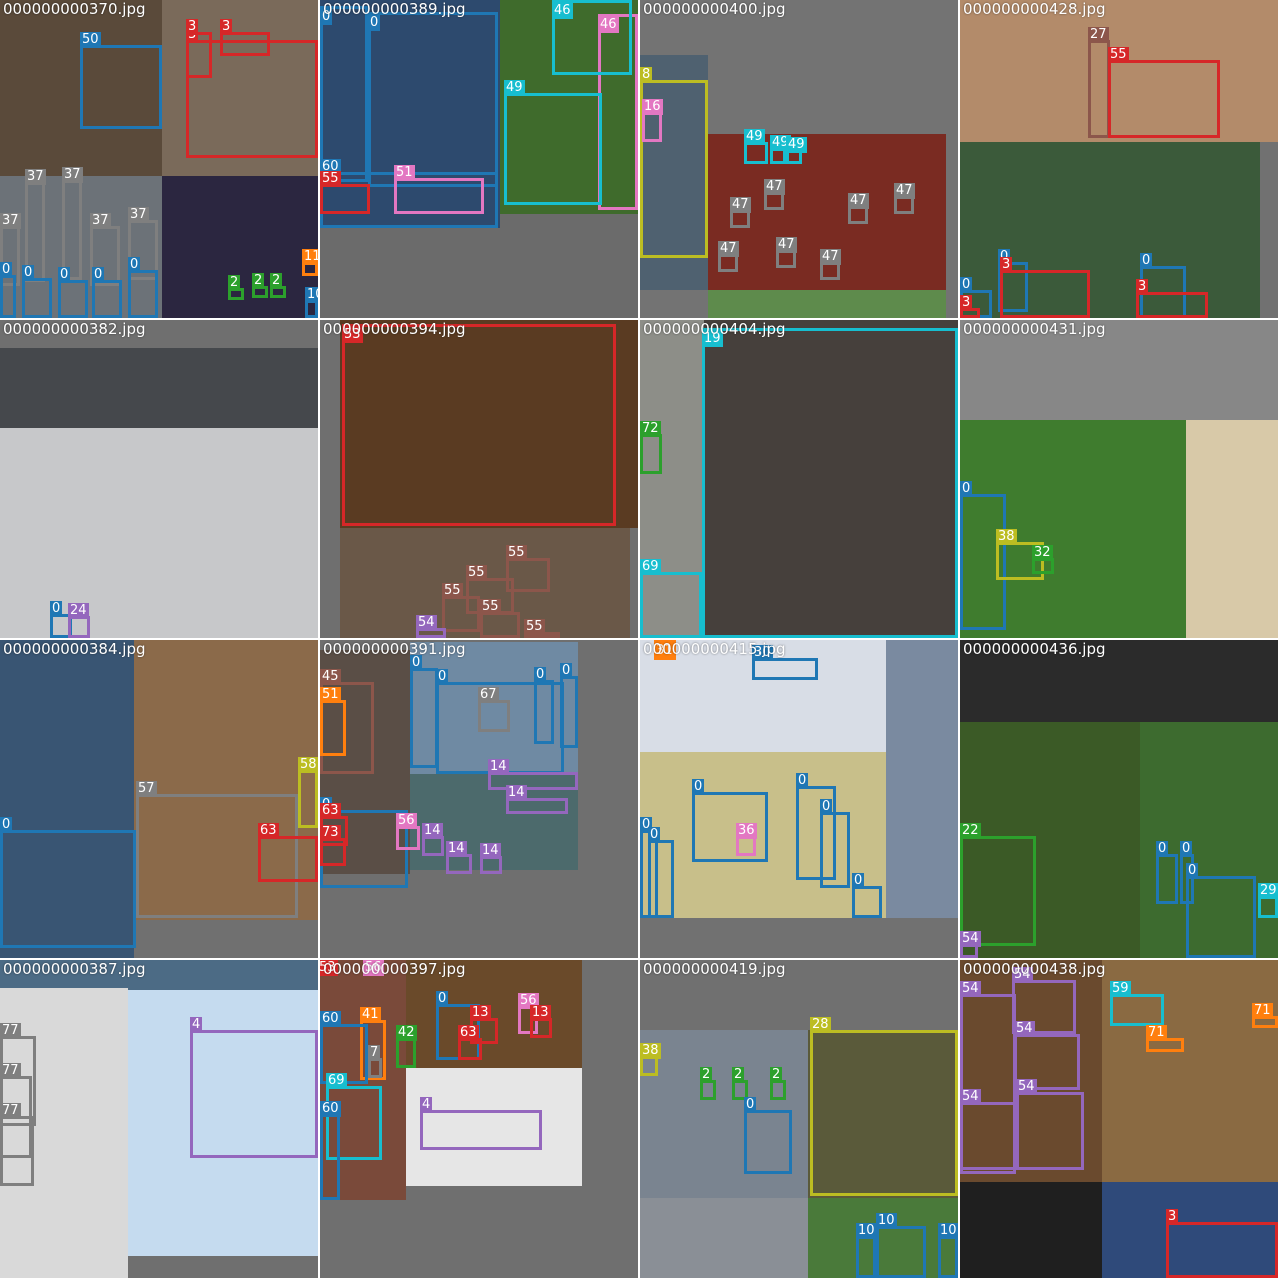  I want to click on class-label: 27, so click(1098, 35).